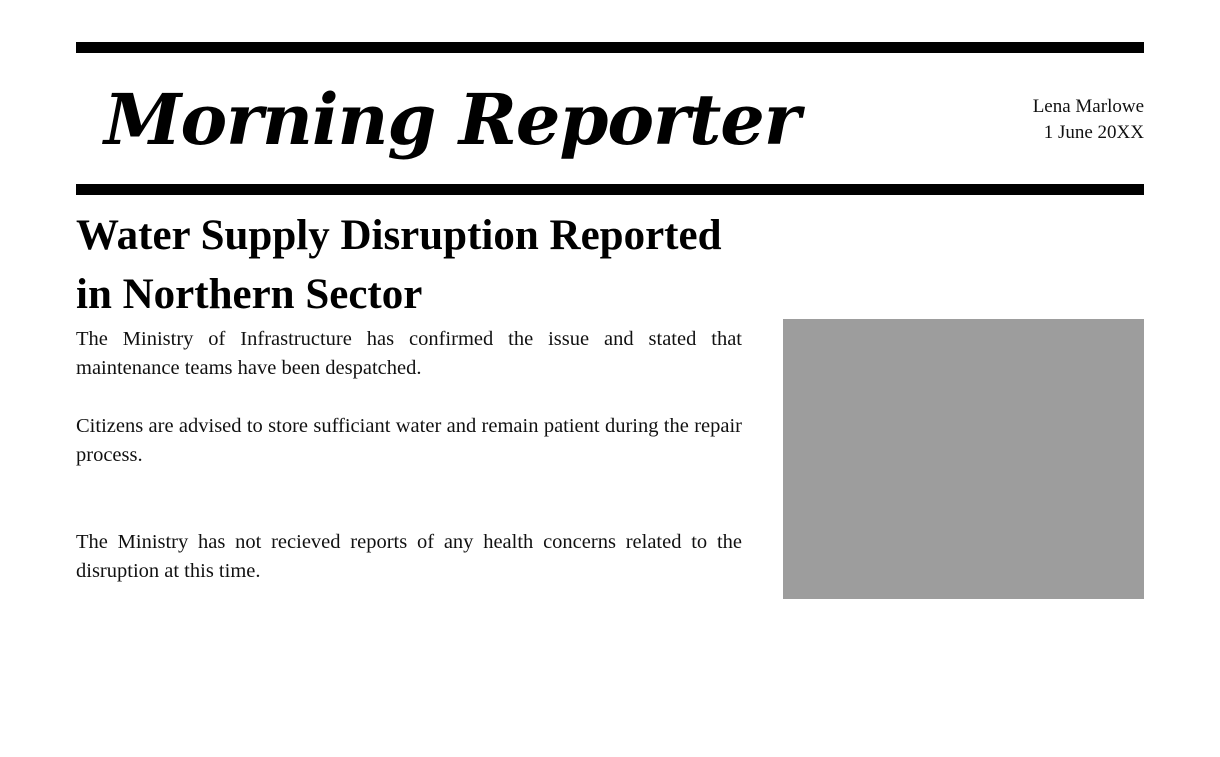 Image resolution: width=1220 pixels, height=757 pixels. Describe the element at coordinates (1088, 106) in the screenshot. I see `author-name: Lena Marlowe` at that location.